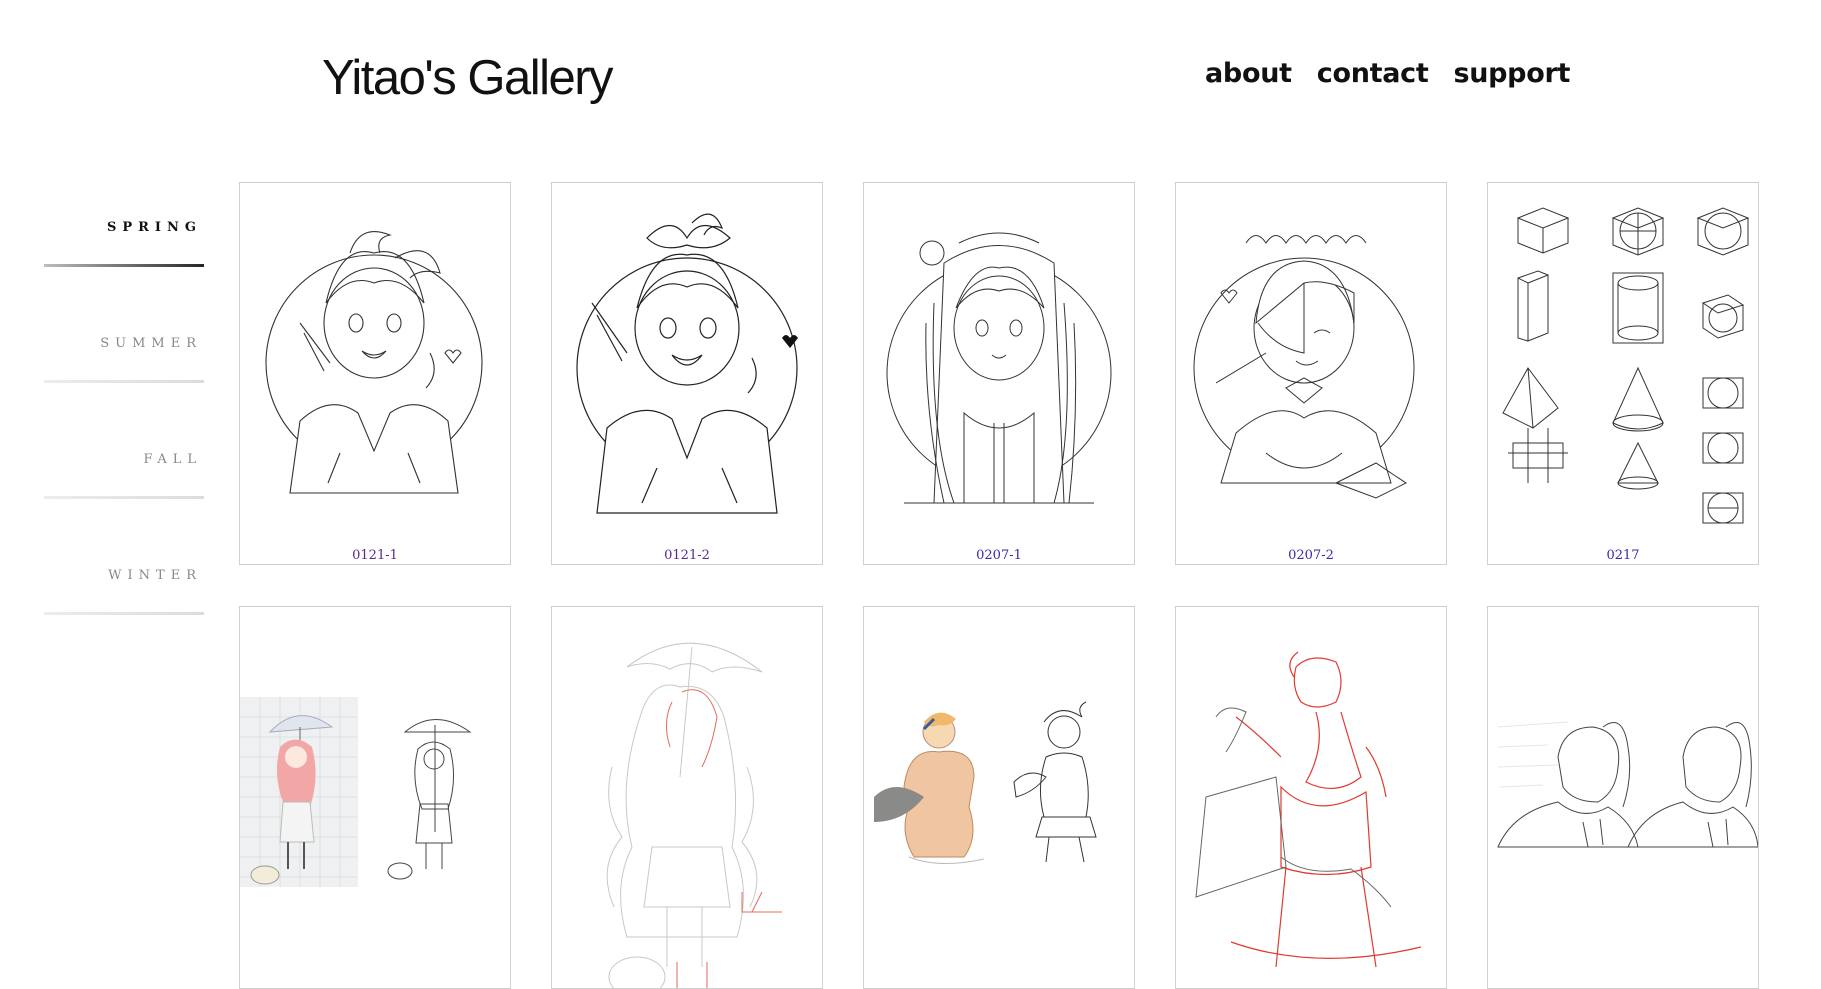 The height and width of the screenshot is (989, 1821). What do you see at coordinates (124, 354) in the screenshot?
I see `season-item-summer: SUMMER` at bounding box center [124, 354].